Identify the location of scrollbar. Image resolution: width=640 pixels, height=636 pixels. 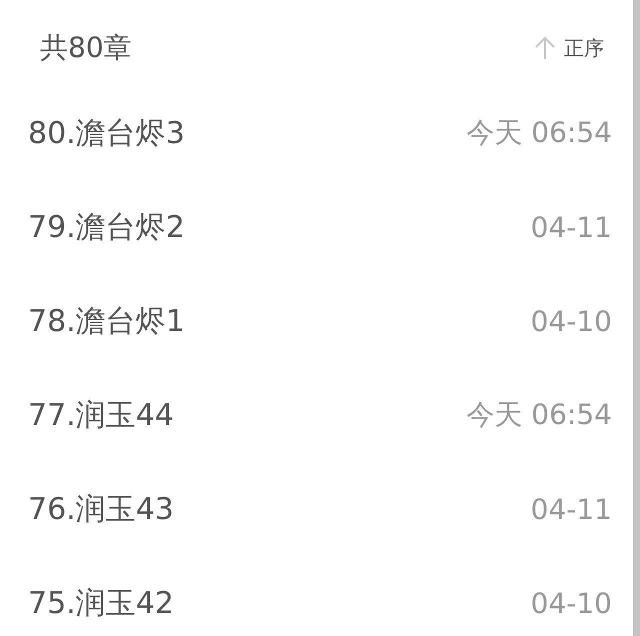
(636, 318).